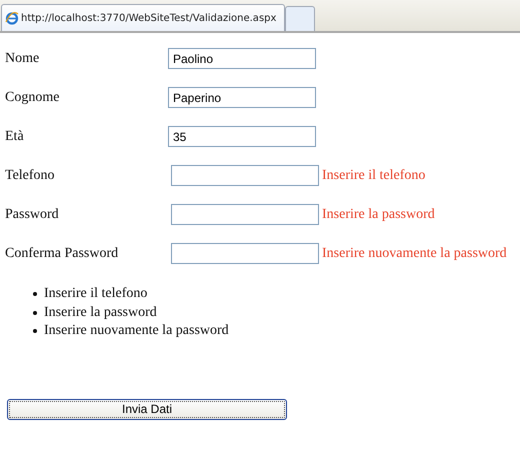  Describe the element at coordinates (32, 98) in the screenshot. I see `field-label: Cognome` at that location.